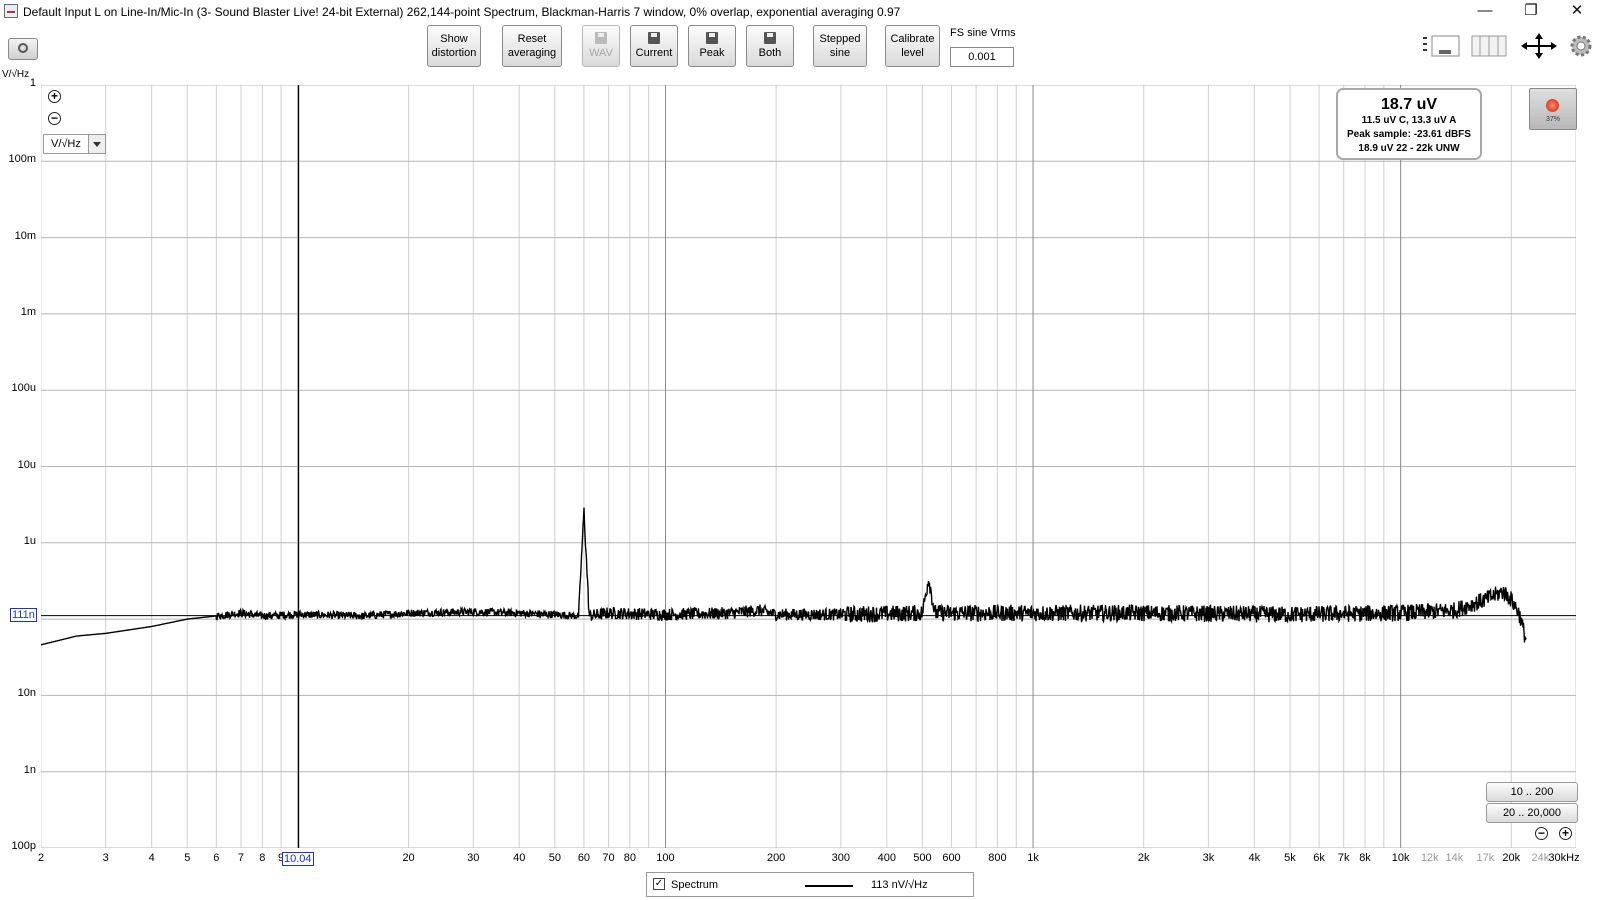 The height and width of the screenshot is (900, 1600). Describe the element at coordinates (899, 885) in the screenshot. I see `legend-series-value: 113 nV/√Hz` at that location.